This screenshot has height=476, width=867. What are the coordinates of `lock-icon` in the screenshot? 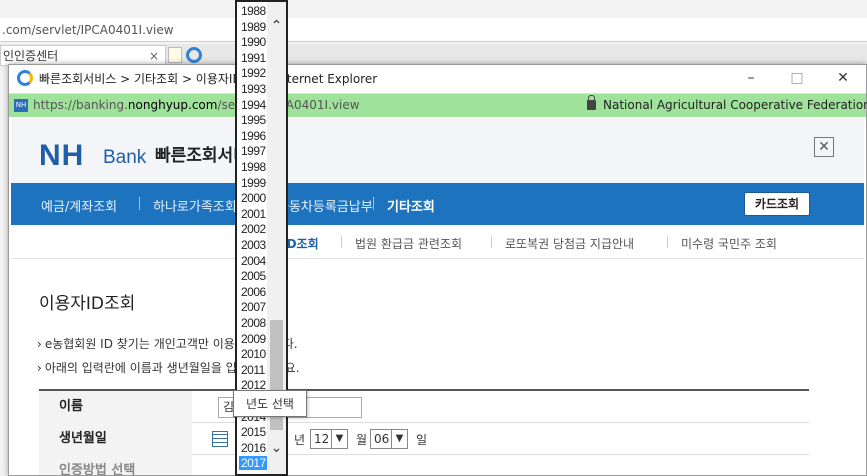 It's located at (591, 102).